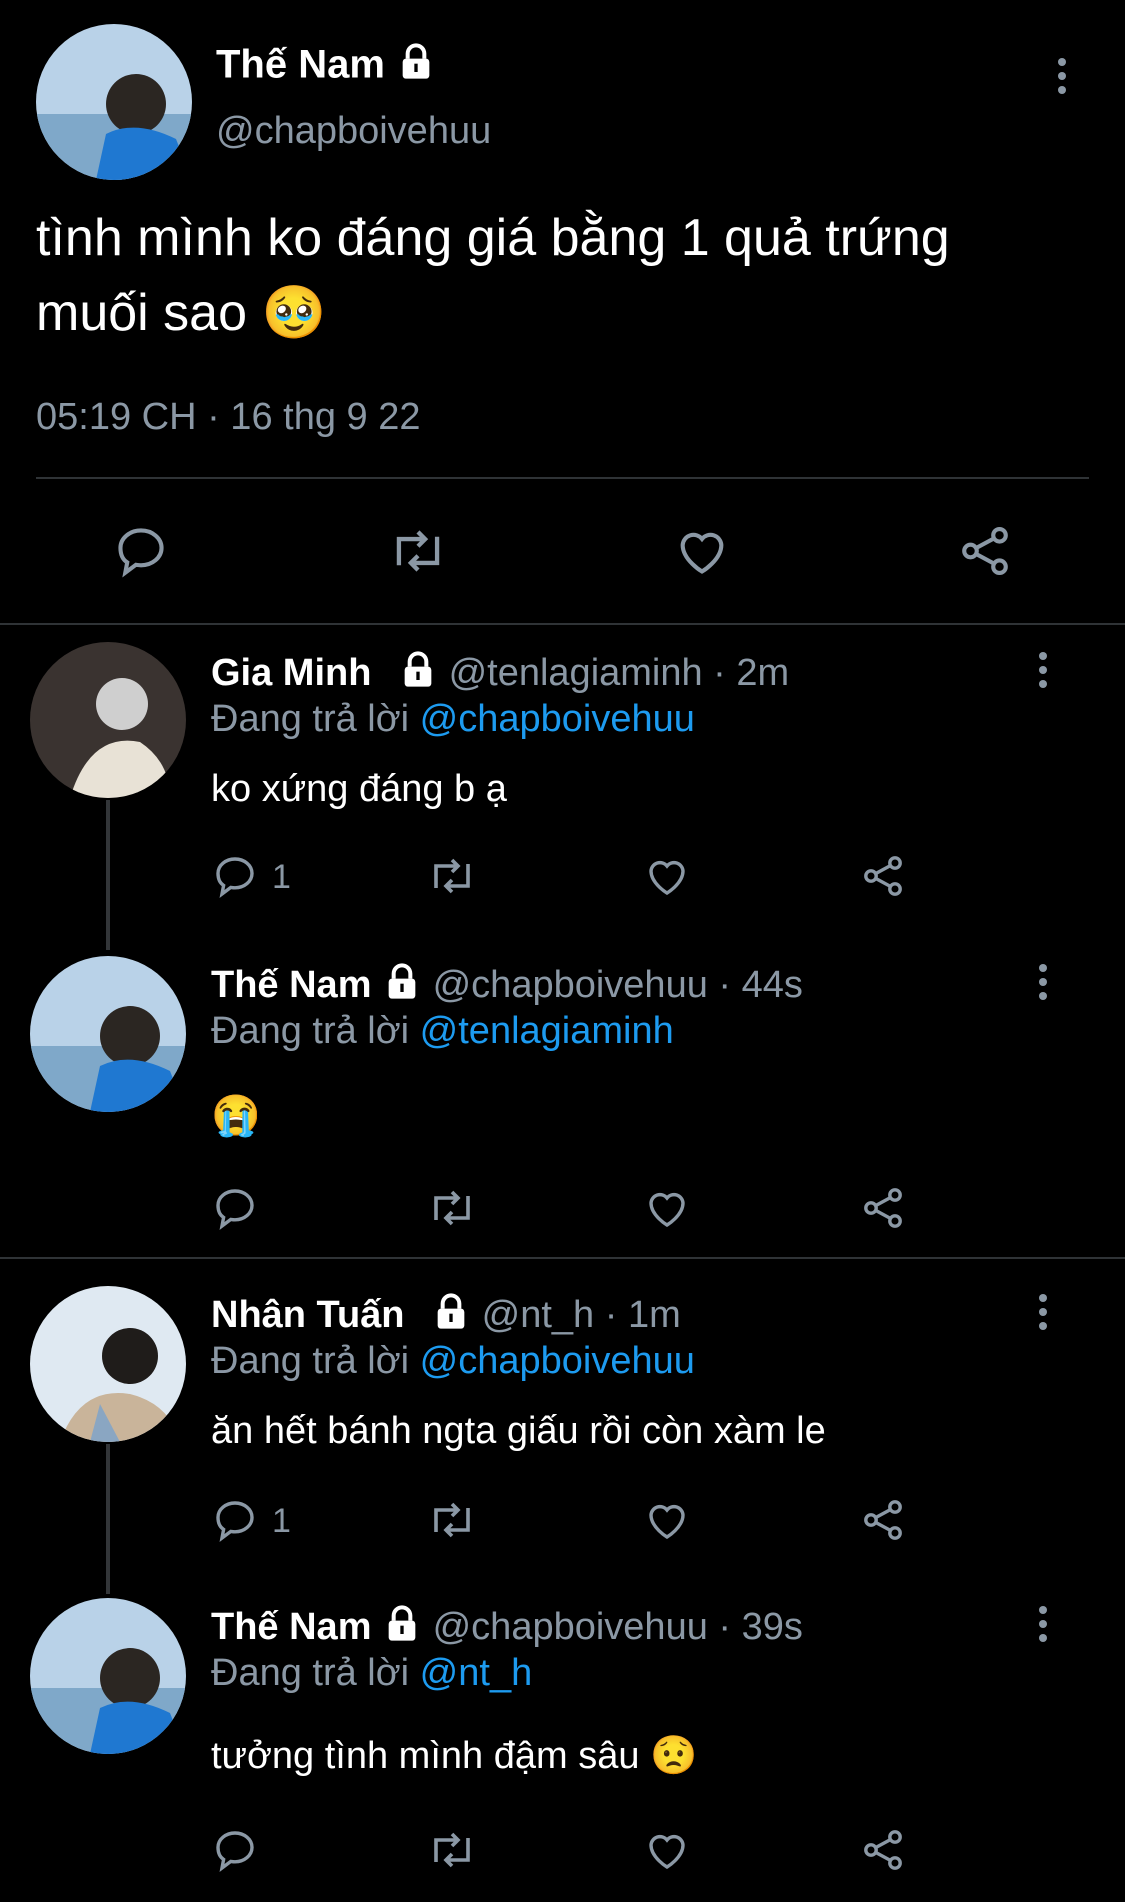  What do you see at coordinates (476, 1673) in the screenshot?
I see `replying-to-link: @nt_h` at bounding box center [476, 1673].